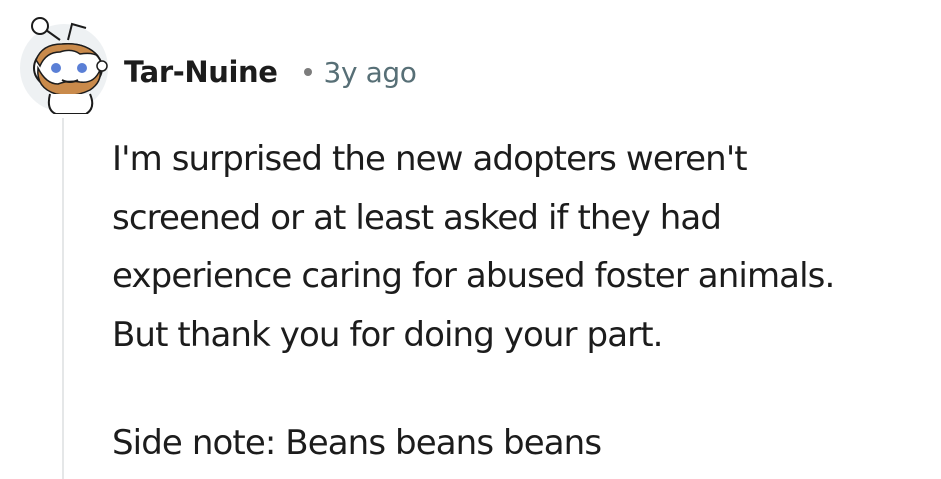 Image resolution: width=941 pixels, height=479 pixels. Describe the element at coordinates (417, 217) in the screenshot. I see `comment-line: screened or at least asked if they had` at that location.